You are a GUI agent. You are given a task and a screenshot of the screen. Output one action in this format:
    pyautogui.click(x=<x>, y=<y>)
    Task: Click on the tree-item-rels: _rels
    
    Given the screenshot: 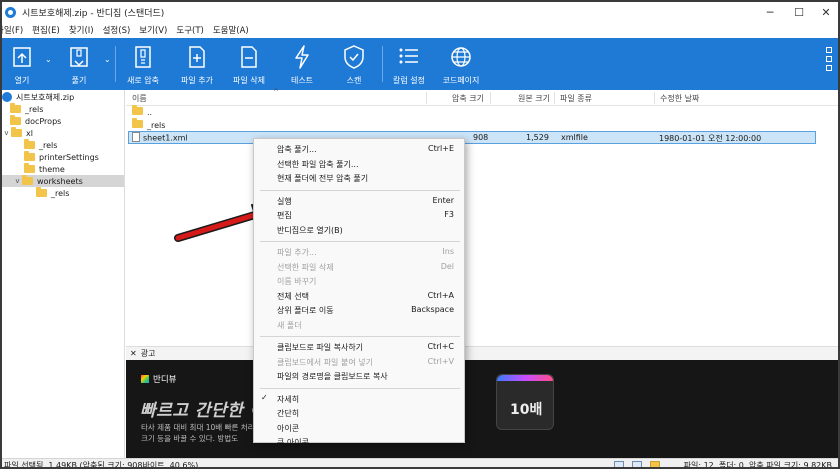 What is the action you would take?
    pyautogui.click(x=26, y=109)
    